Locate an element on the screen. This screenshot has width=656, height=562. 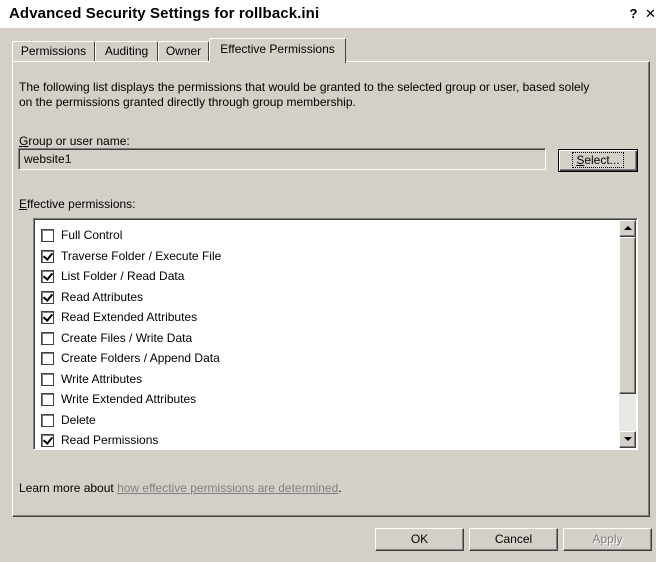
tab-owner: Owner is located at coordinates (183, 51).